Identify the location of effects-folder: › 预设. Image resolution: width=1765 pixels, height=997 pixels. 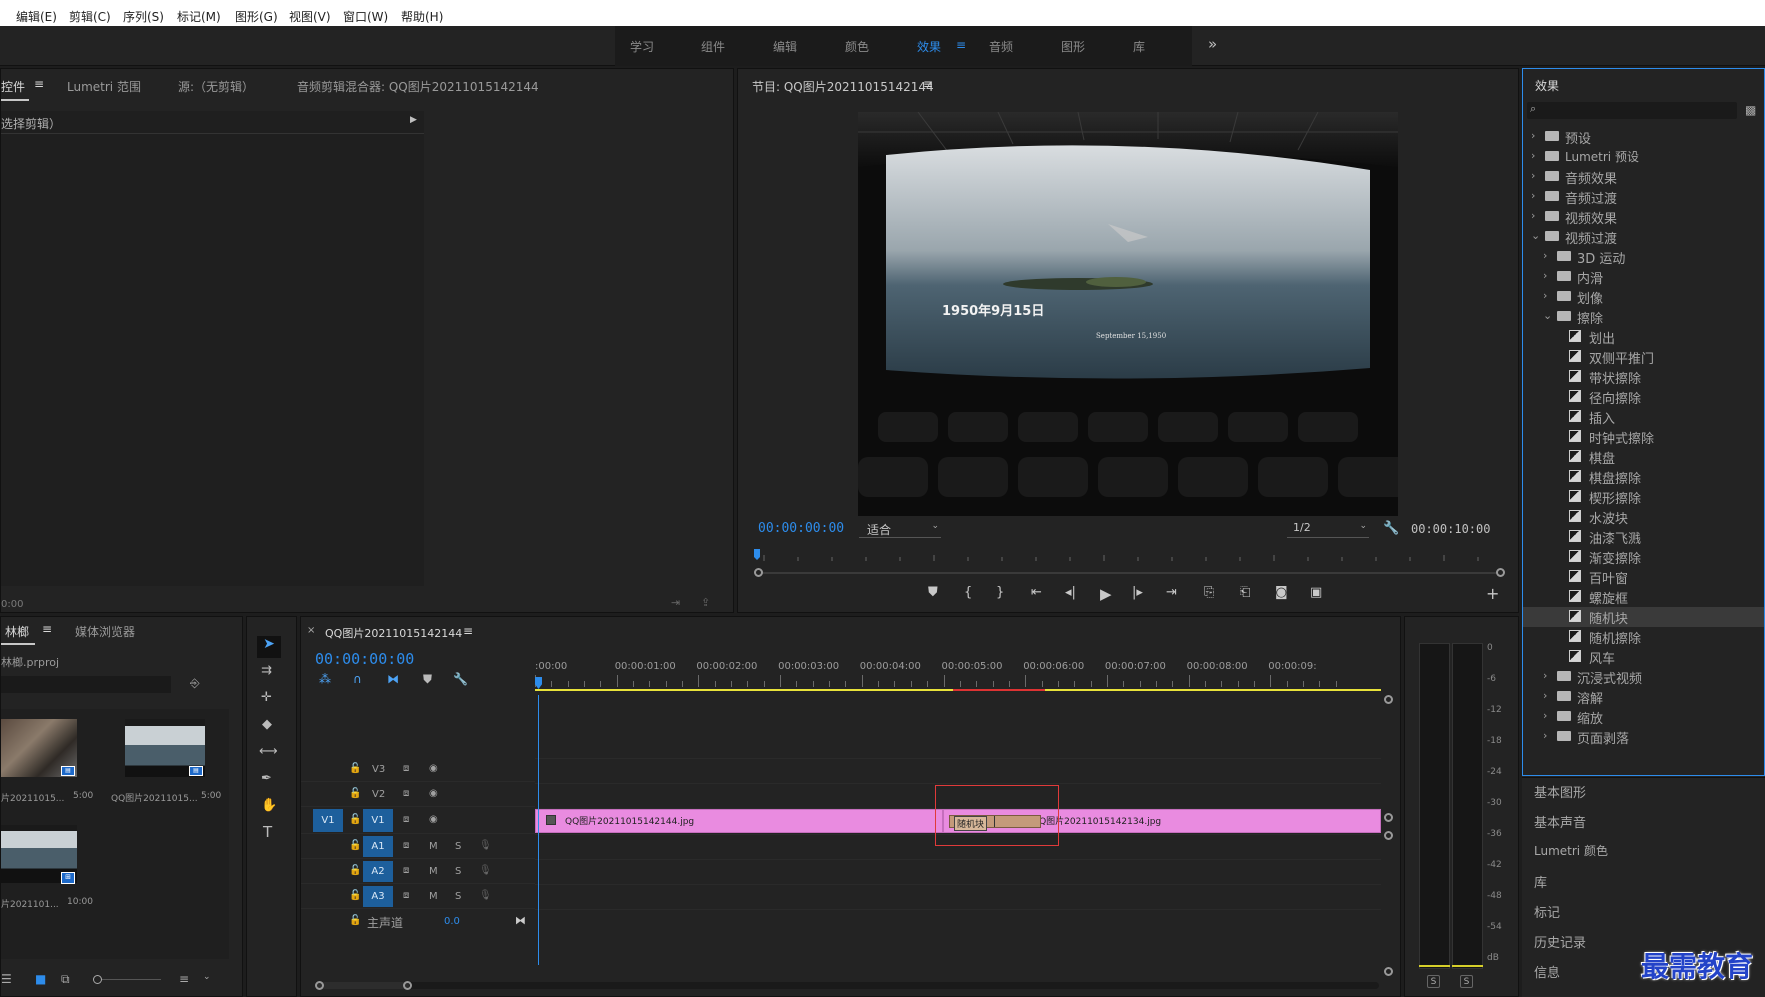
(1643, 137).